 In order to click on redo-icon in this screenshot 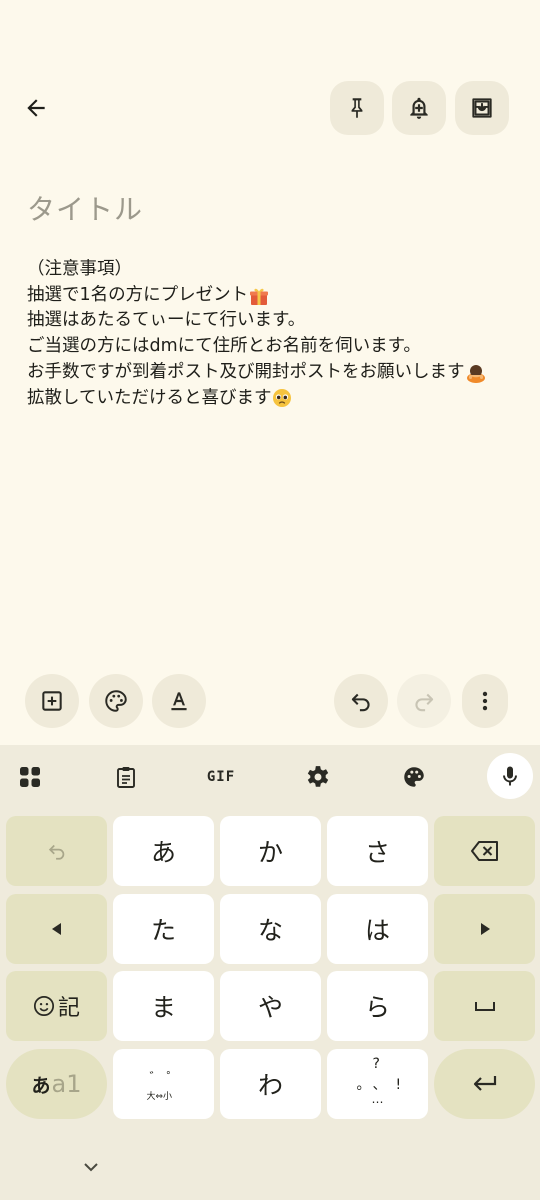, I will do `click(424, 702)`.